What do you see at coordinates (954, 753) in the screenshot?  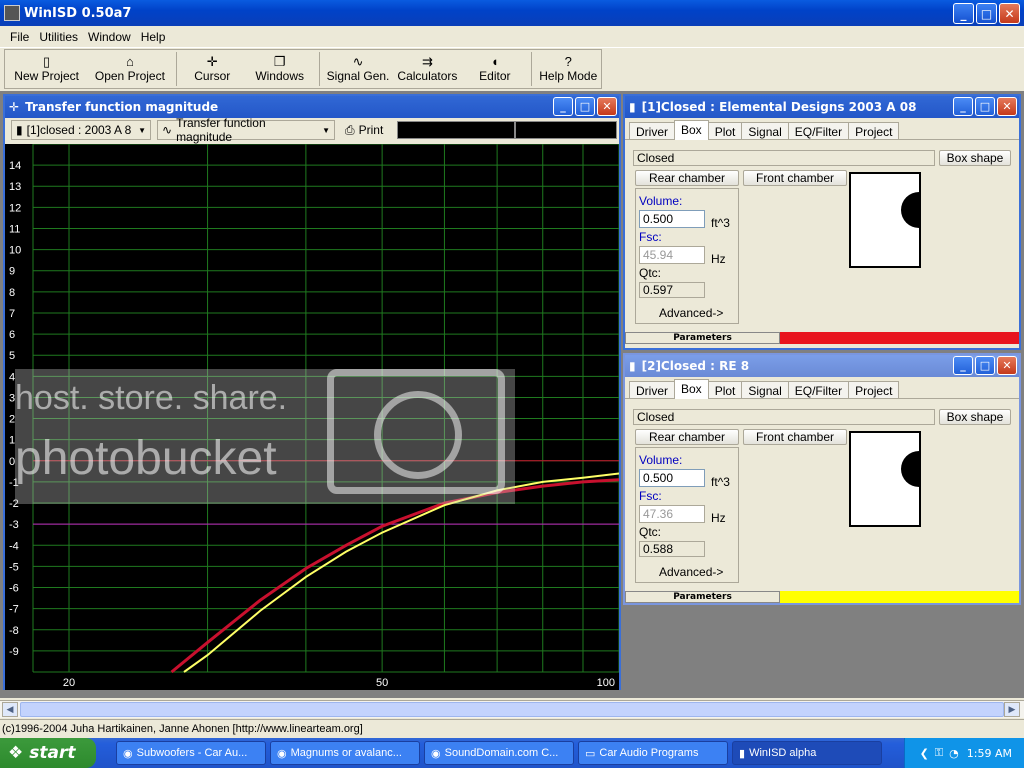 I see `volume-icon: ◔` at bounding box center [954, 753].